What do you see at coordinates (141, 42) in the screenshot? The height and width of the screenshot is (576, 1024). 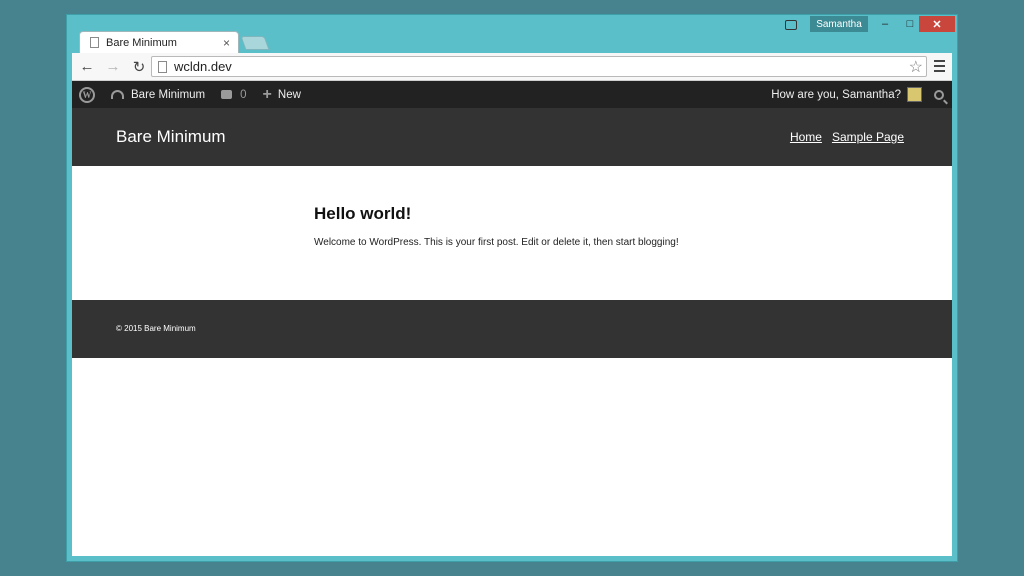 I see `tab-title: Bare Minimum` at bounding box center [141, 42].